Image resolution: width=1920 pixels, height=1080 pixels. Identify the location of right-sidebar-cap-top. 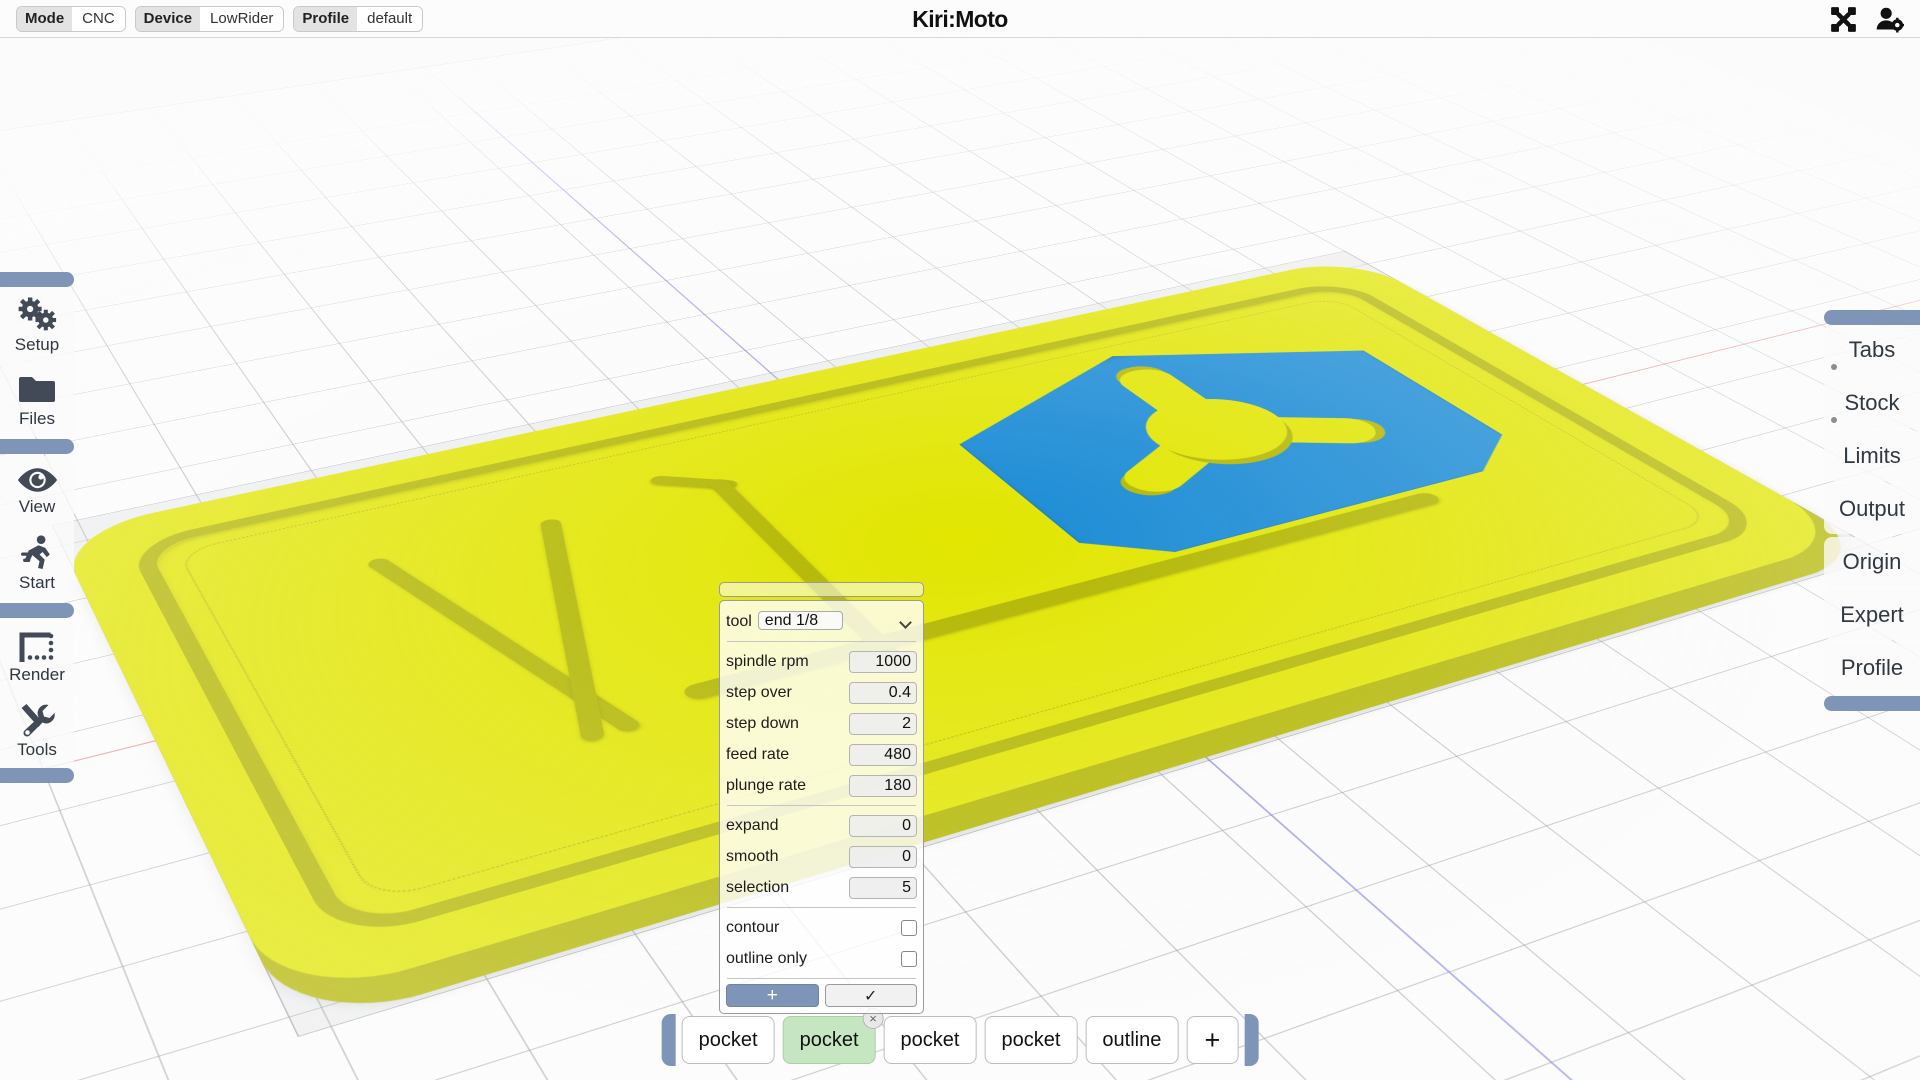
(1872, 317).